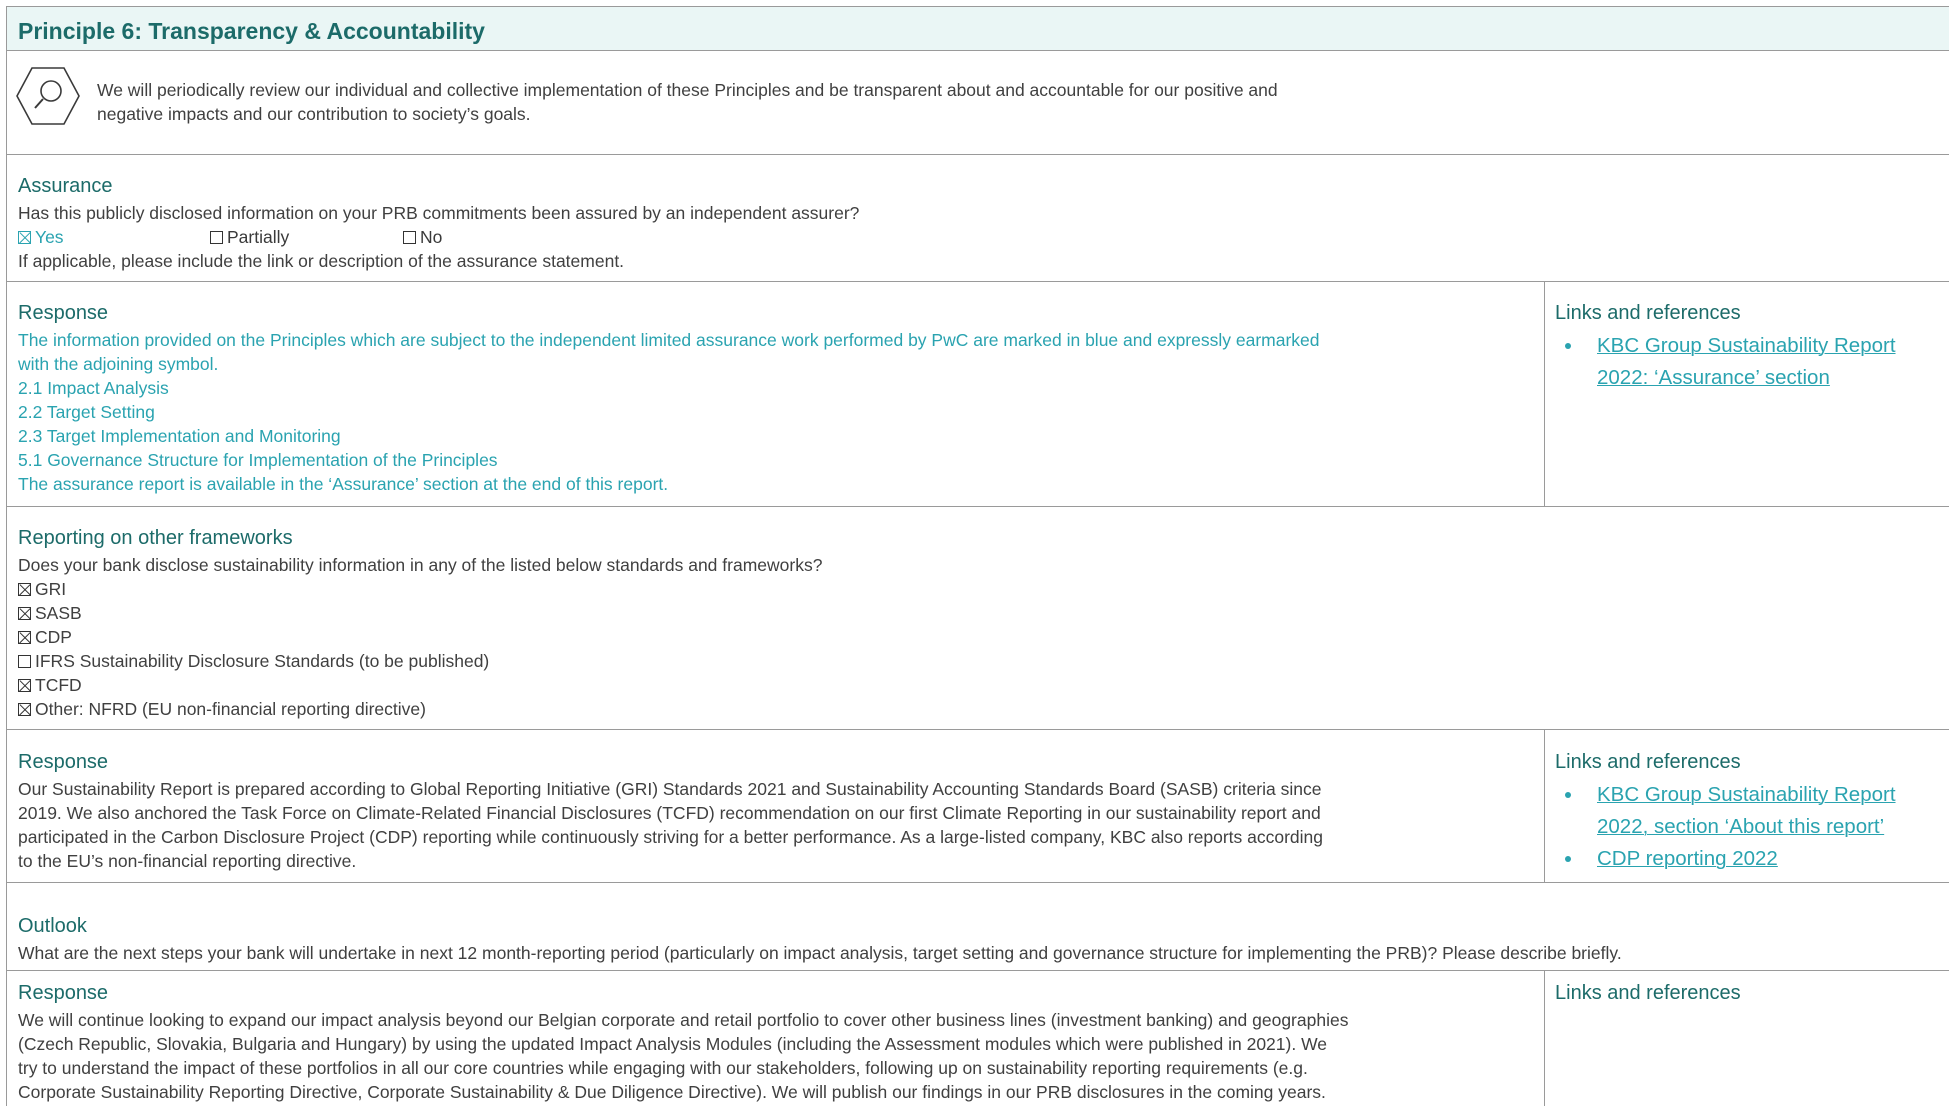 The height and width of the screenshot is (1106, 1949). Describe the element at coordinates (93, 388) in the screenshot. I see `response-line: 2.1 Impact Analysis` at that location.